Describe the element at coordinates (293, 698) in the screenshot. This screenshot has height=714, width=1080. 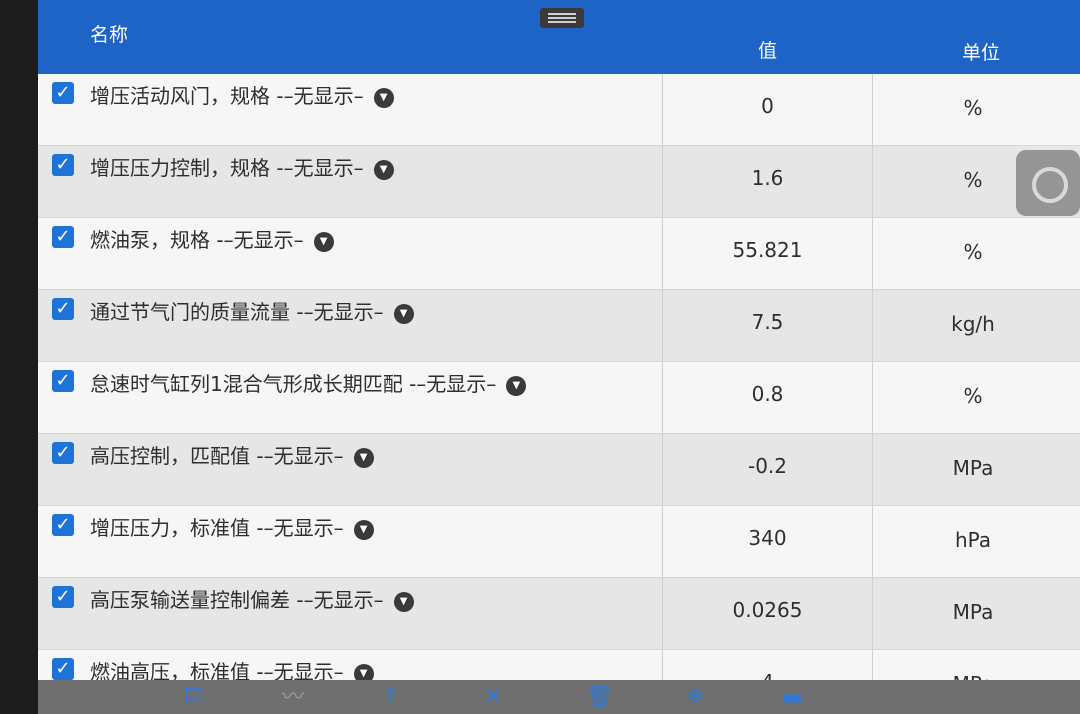
I see `graph-icon: 〰` at that location.